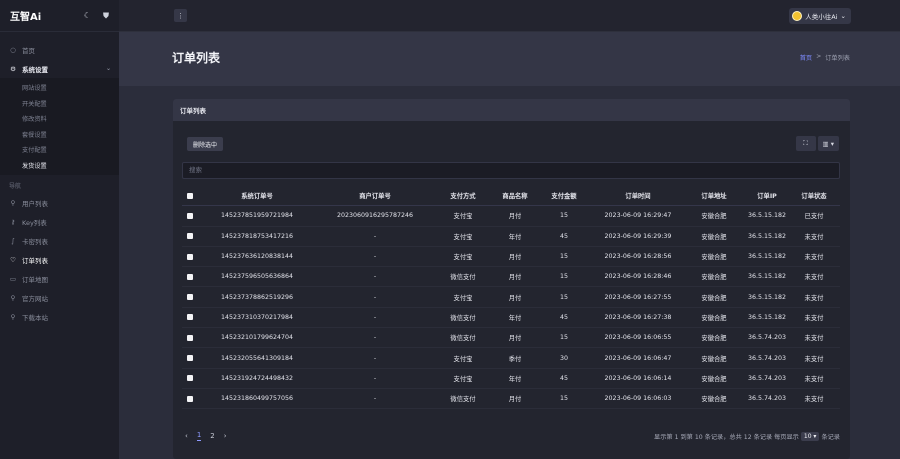  What do you see at coordinates (837, 58) in the screenshot?
I see `breadcrumb-current: 订单列表` at bounding box center [837, 58].